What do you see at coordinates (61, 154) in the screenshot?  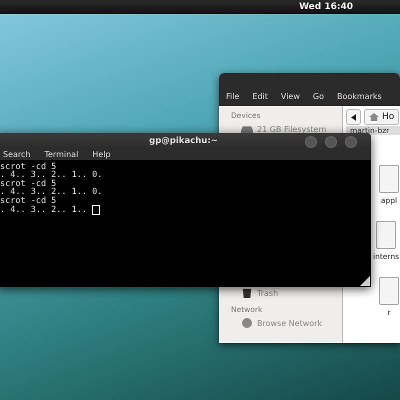 I see `menu-item: Terminal` at bounding box center [61, 154].